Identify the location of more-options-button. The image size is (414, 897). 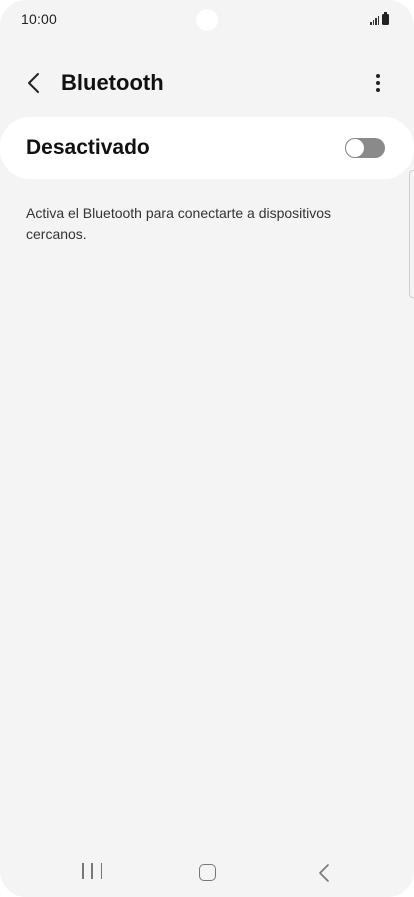
(378, 83).